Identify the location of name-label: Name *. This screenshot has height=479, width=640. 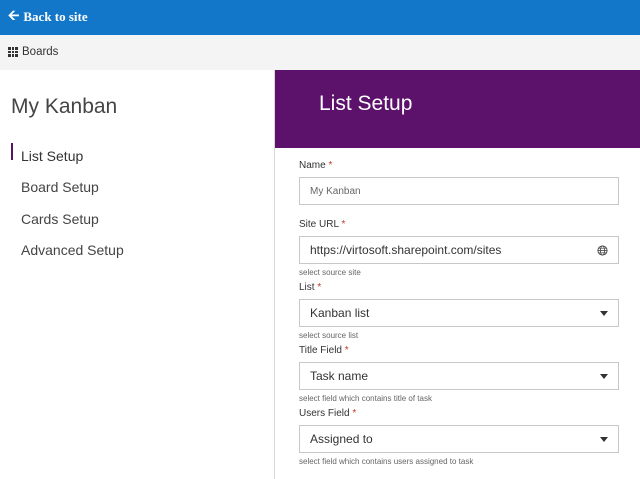
(316, 165).